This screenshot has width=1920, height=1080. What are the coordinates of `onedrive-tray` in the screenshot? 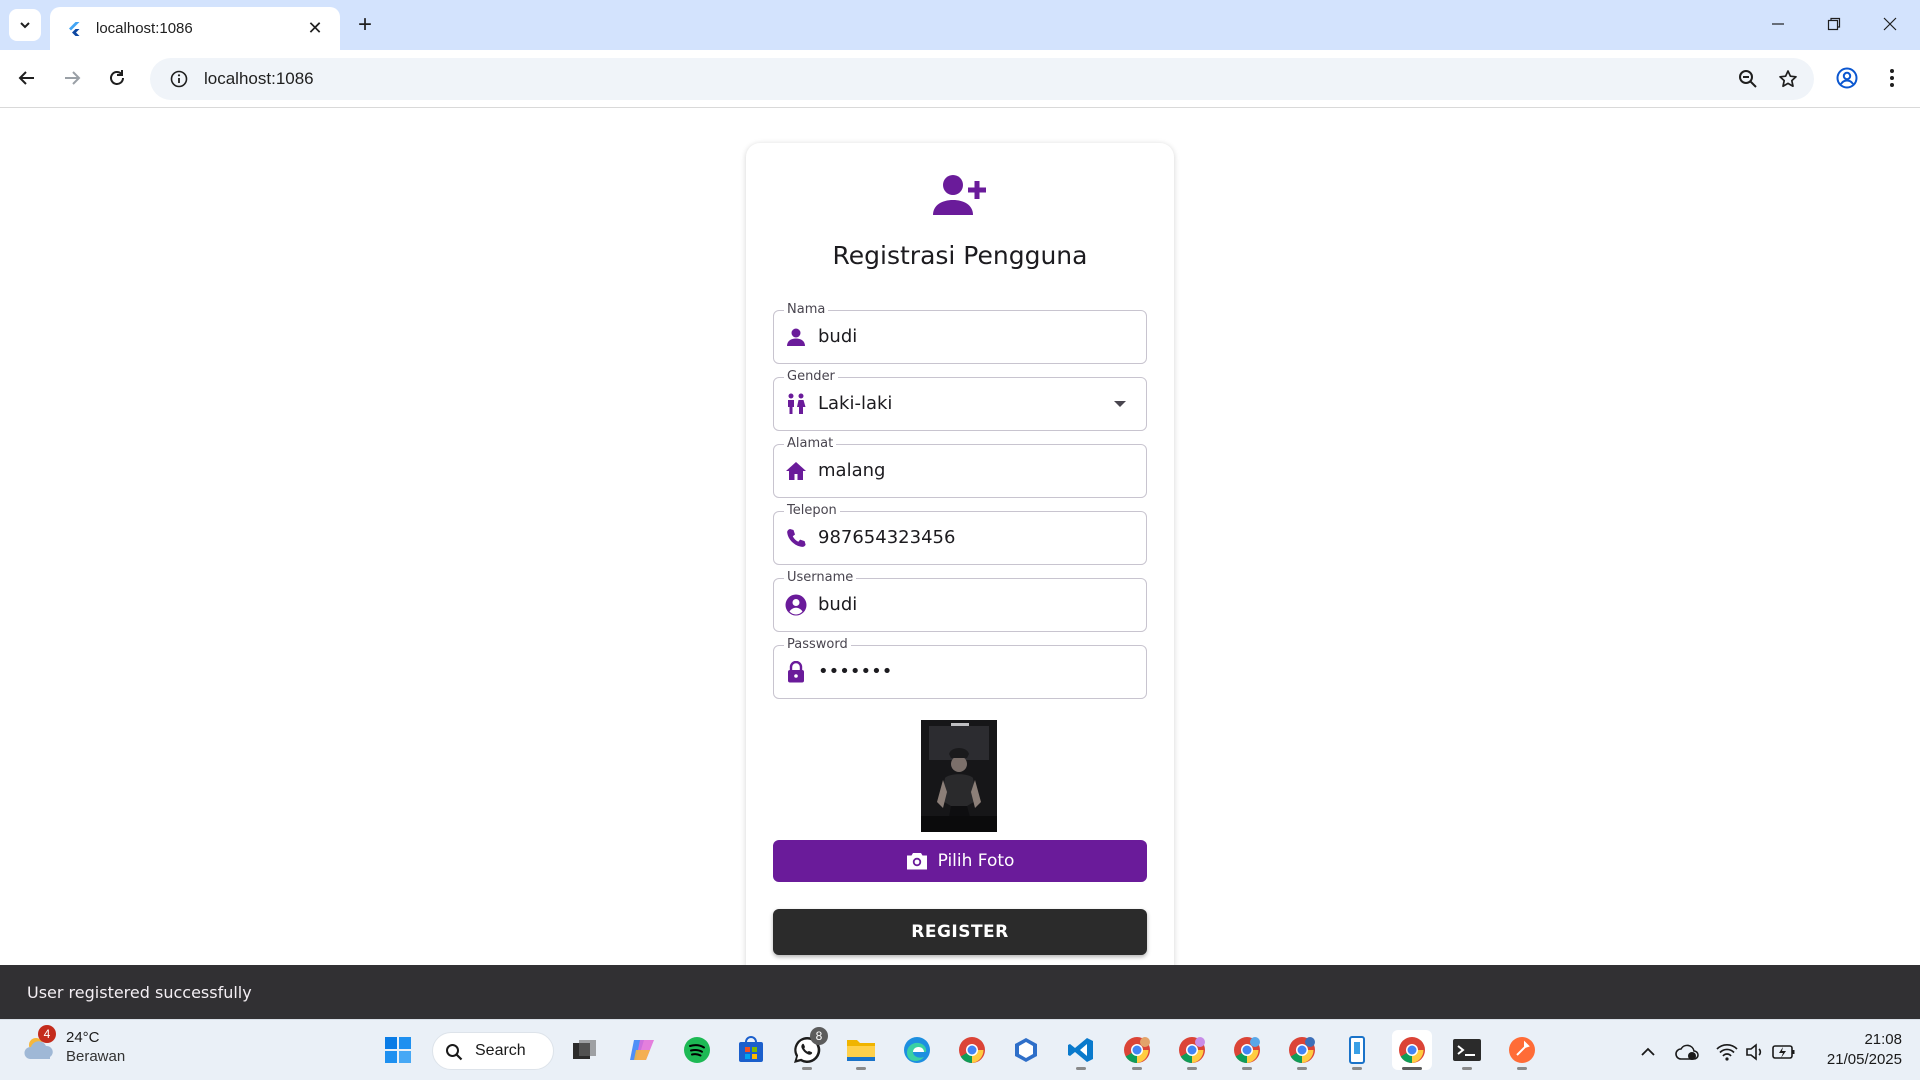 It's located at (1687, 1052).